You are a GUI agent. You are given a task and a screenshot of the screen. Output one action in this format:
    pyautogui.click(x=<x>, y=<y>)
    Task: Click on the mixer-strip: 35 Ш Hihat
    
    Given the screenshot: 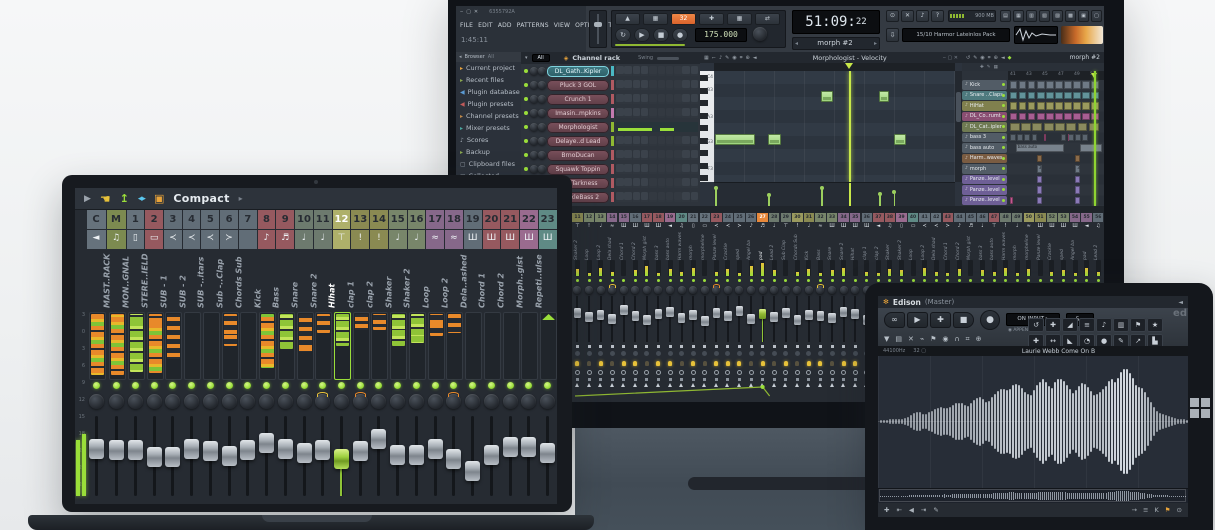 What is the action you would take?
    pyautogui.click(x=855, y=304)
    